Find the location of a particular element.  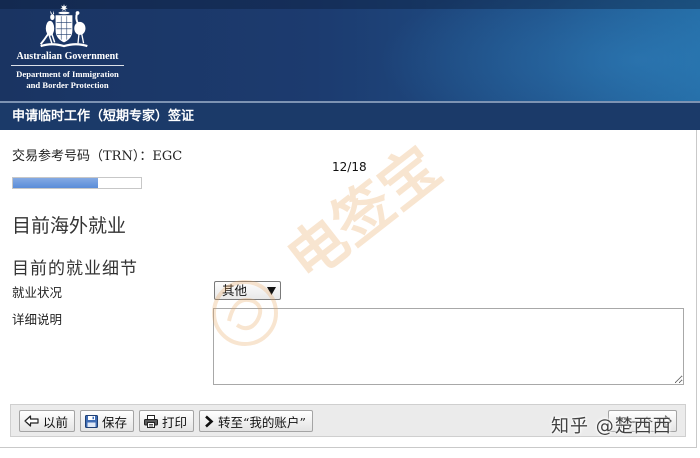

form-toolbar: 以前 保存 打印 转至“我的账户” 下一个 is located at coordinates (348, 420).